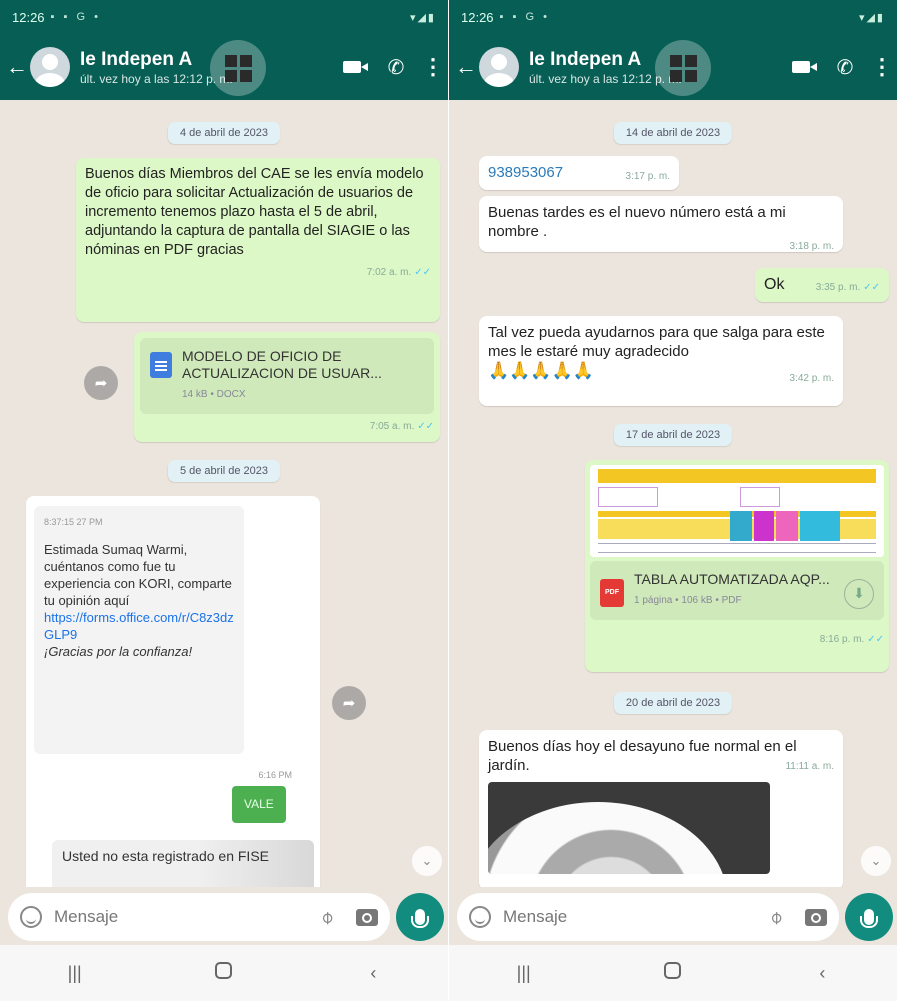 The height and width of the screenshot is (1001, 897). Describe the element at coordinates (389, 272) in the screenshot. I see `message-time: 7:02 a. m.` at that location.